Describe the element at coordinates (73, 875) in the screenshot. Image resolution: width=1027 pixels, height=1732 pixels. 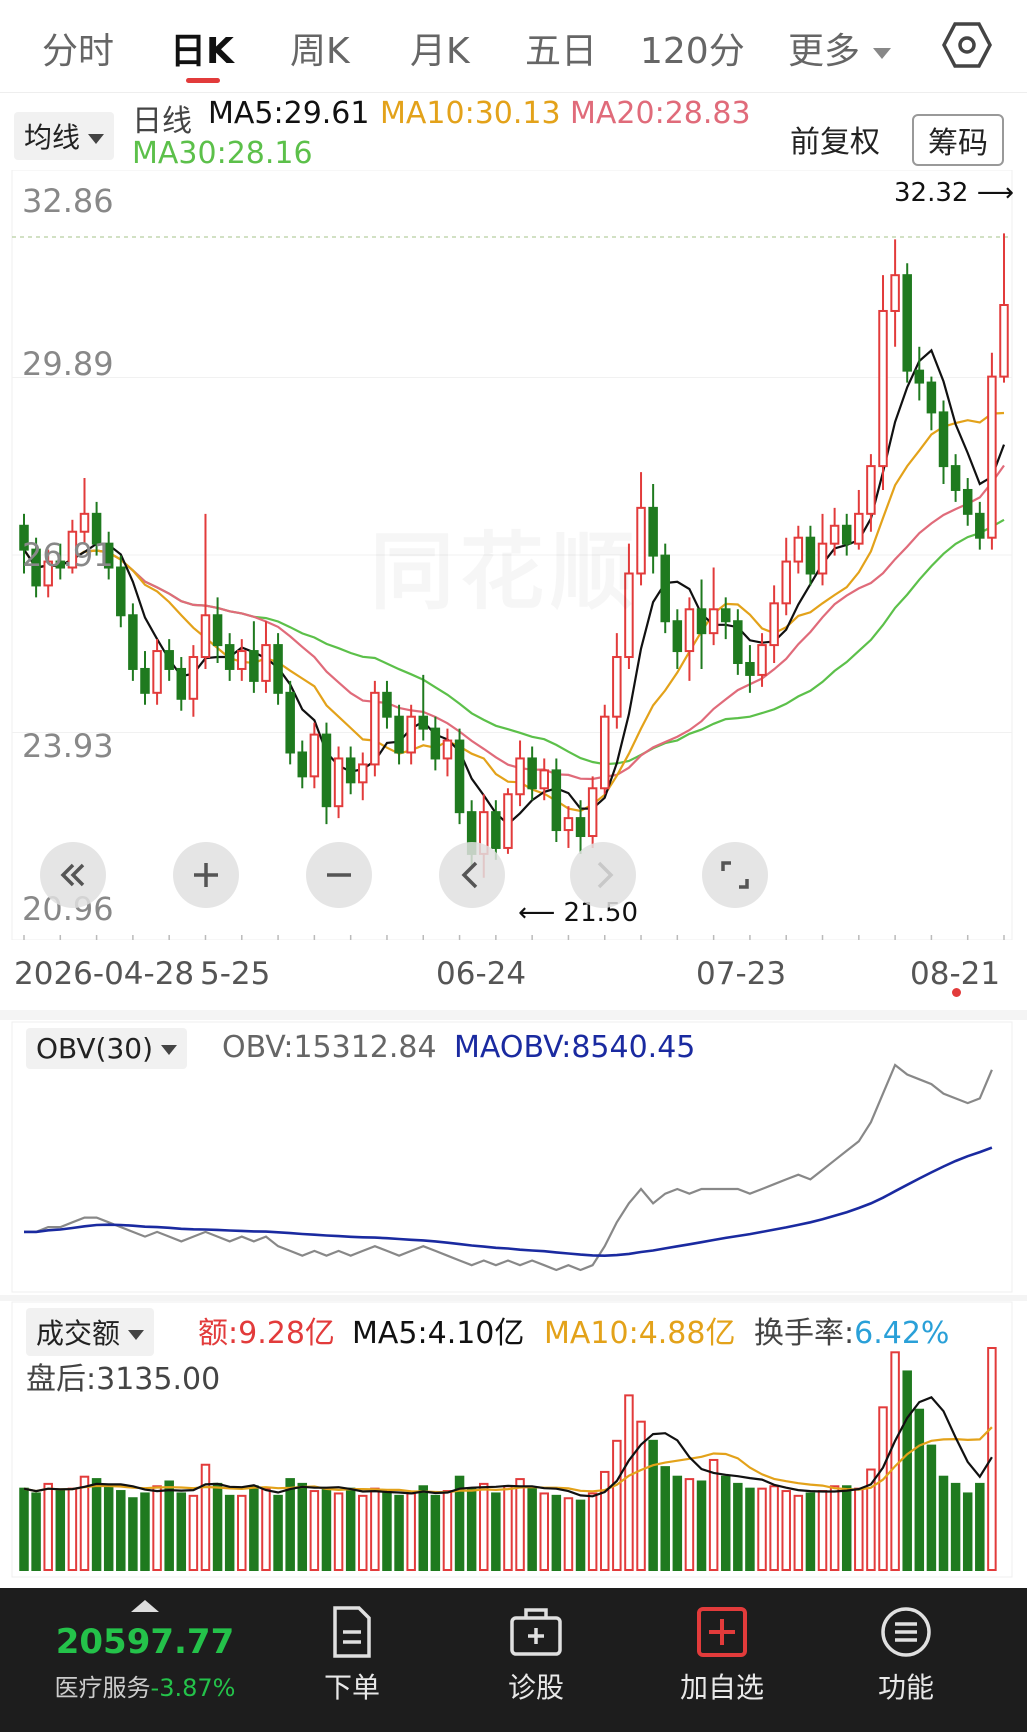
I see `fast-rewind-button` at that location.